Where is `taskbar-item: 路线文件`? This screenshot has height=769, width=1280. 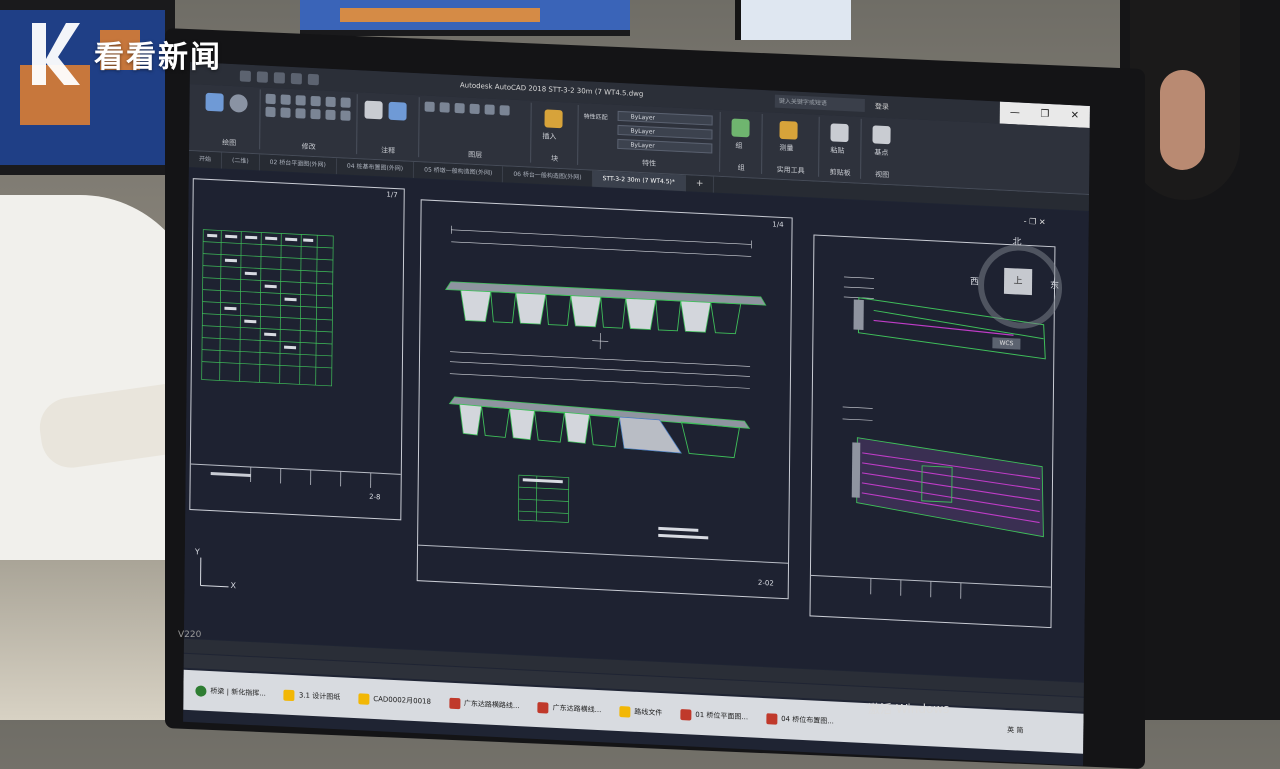
taskbar-item: 路线文件 is located at coordinates (640, 712).